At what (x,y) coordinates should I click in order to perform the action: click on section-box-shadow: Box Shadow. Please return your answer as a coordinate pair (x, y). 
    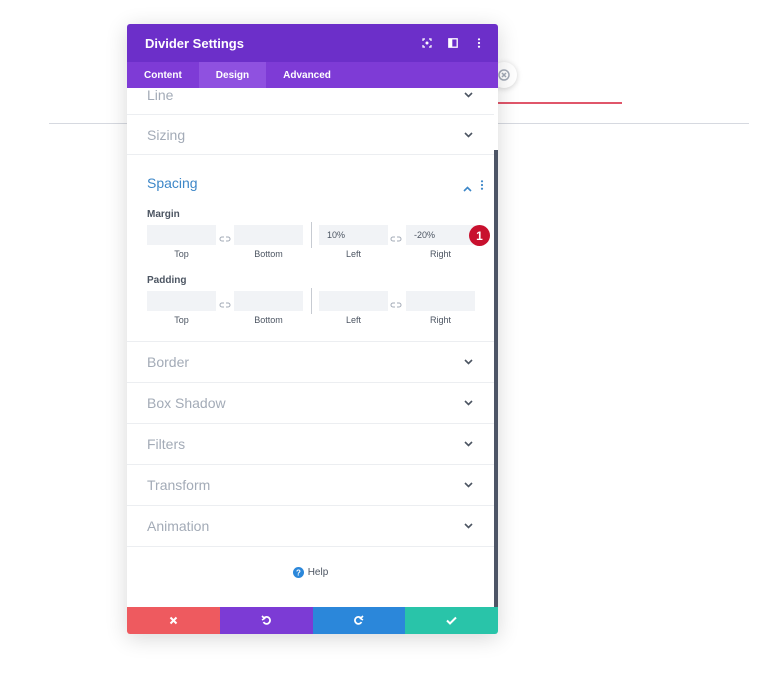
    Looking at the image, I should click on (310, 403).